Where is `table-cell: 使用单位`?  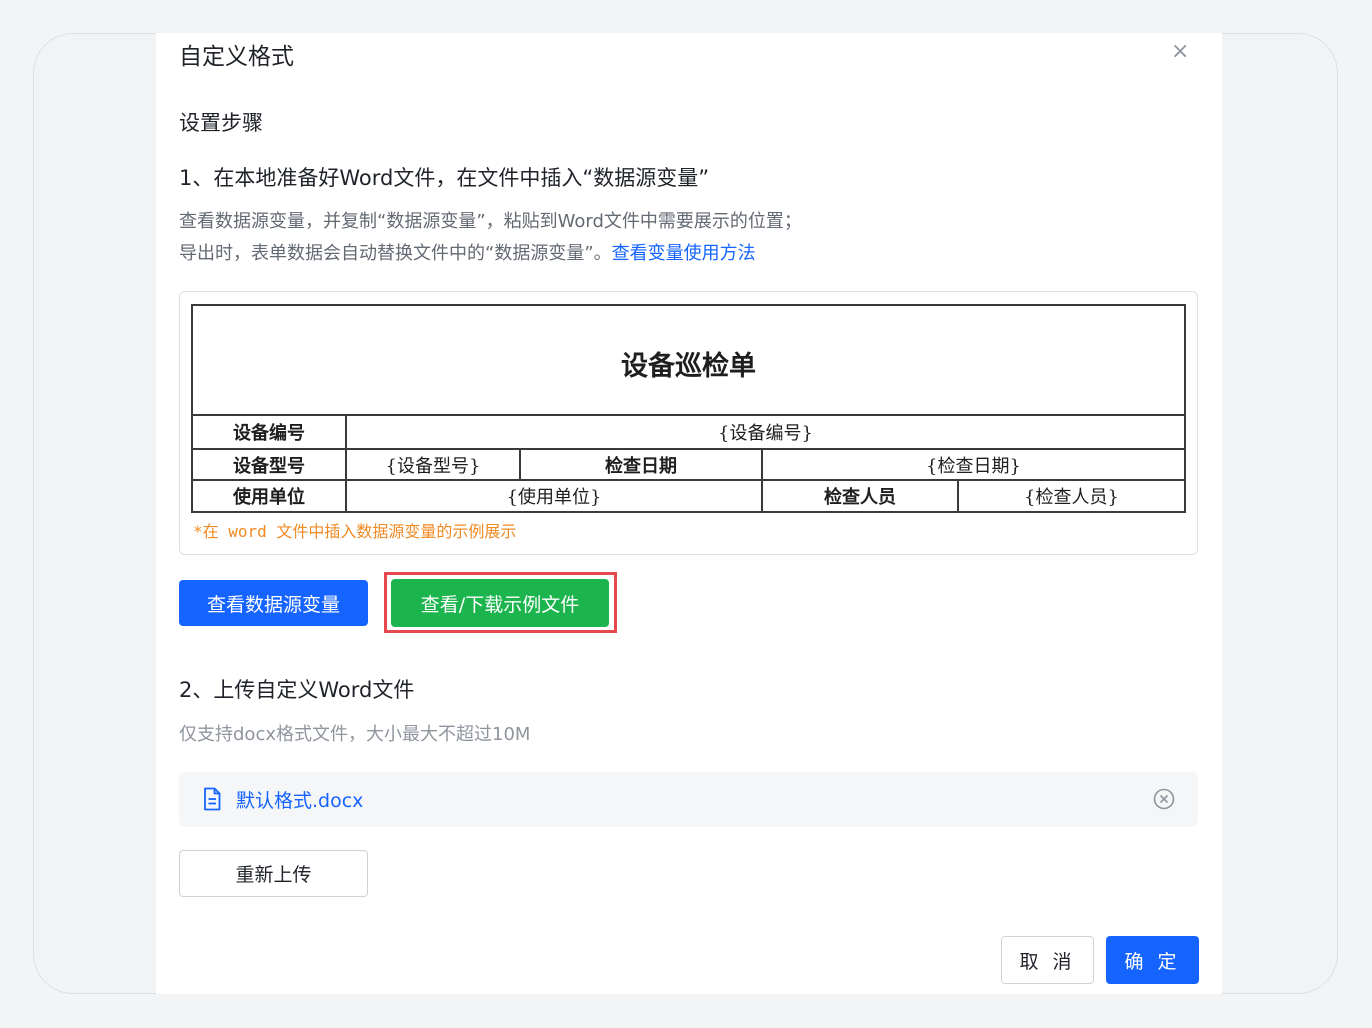
table-cell: 使用单位 is located at coordinates (269, 497).